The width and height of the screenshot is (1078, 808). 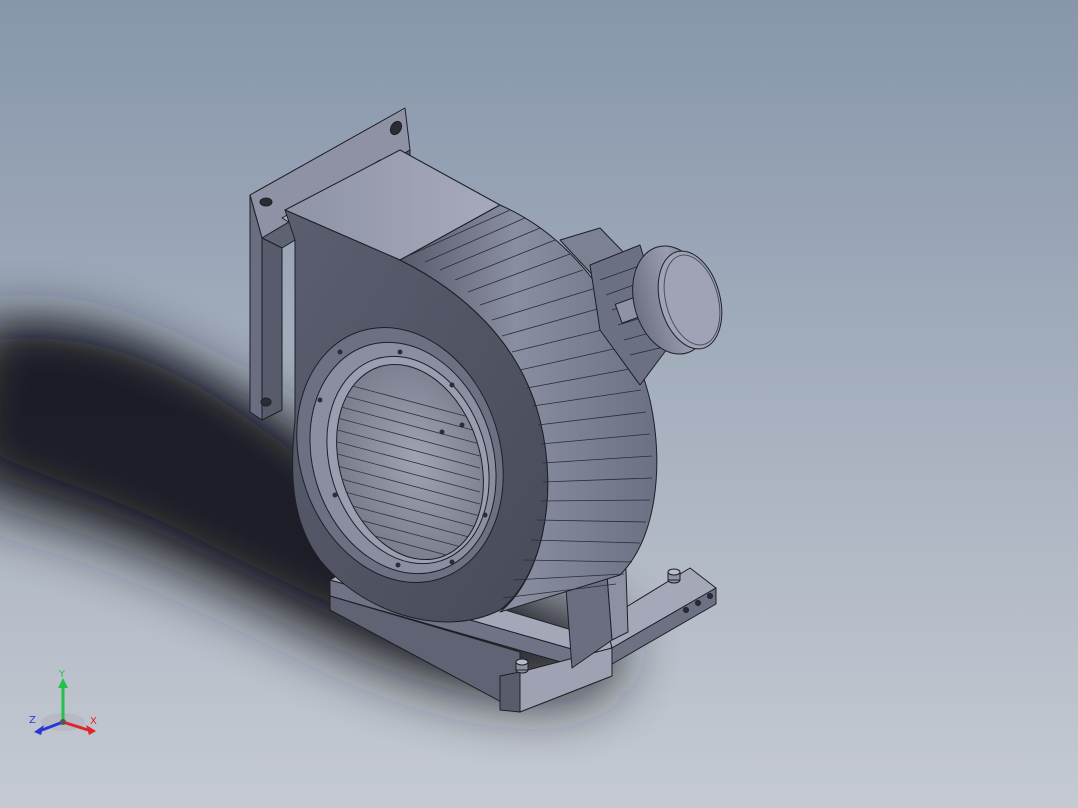 What do you see at coordinates (62, 674) in the screenshot?
I see `axis-y-label: Y` at bounding box center [62, 674].